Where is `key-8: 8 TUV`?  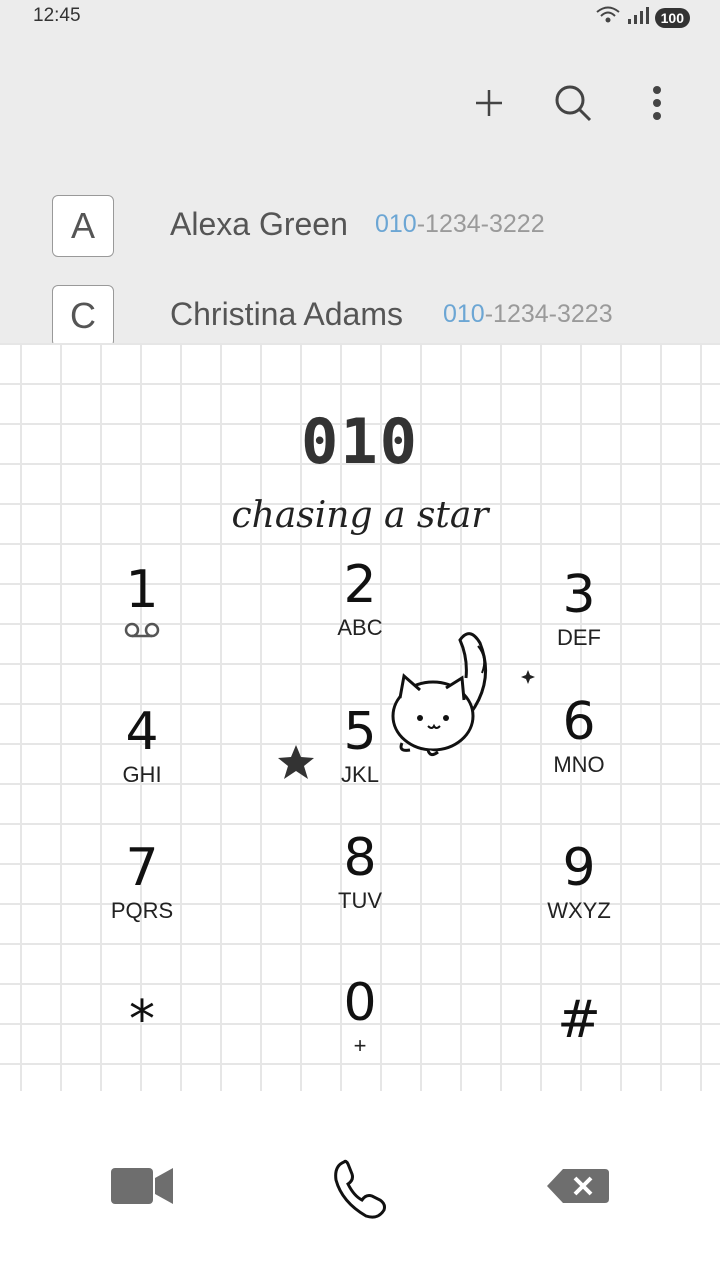 key-8: 8 TUV is located at coordinates (360, 871).